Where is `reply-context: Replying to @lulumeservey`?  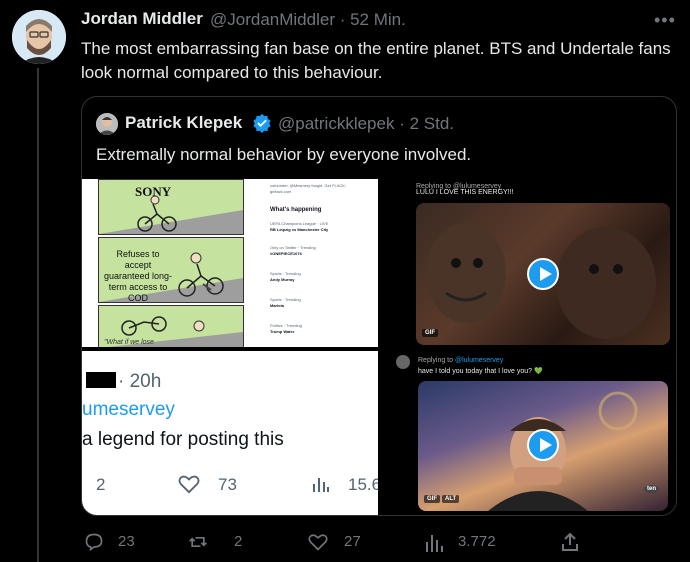
reply-context: Replying to @lulumeservey is located at coordinates (460, 360).